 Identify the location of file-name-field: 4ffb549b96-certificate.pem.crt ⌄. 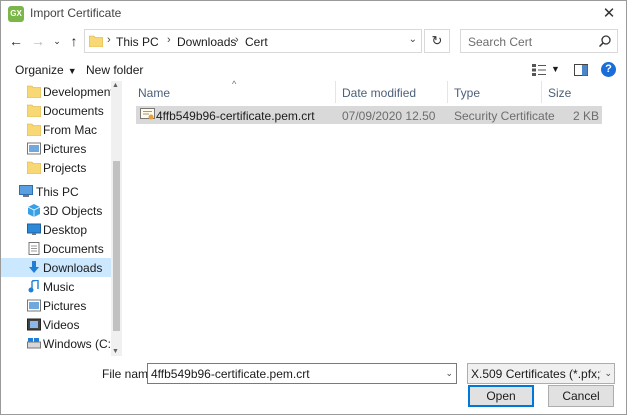
(302, 373).